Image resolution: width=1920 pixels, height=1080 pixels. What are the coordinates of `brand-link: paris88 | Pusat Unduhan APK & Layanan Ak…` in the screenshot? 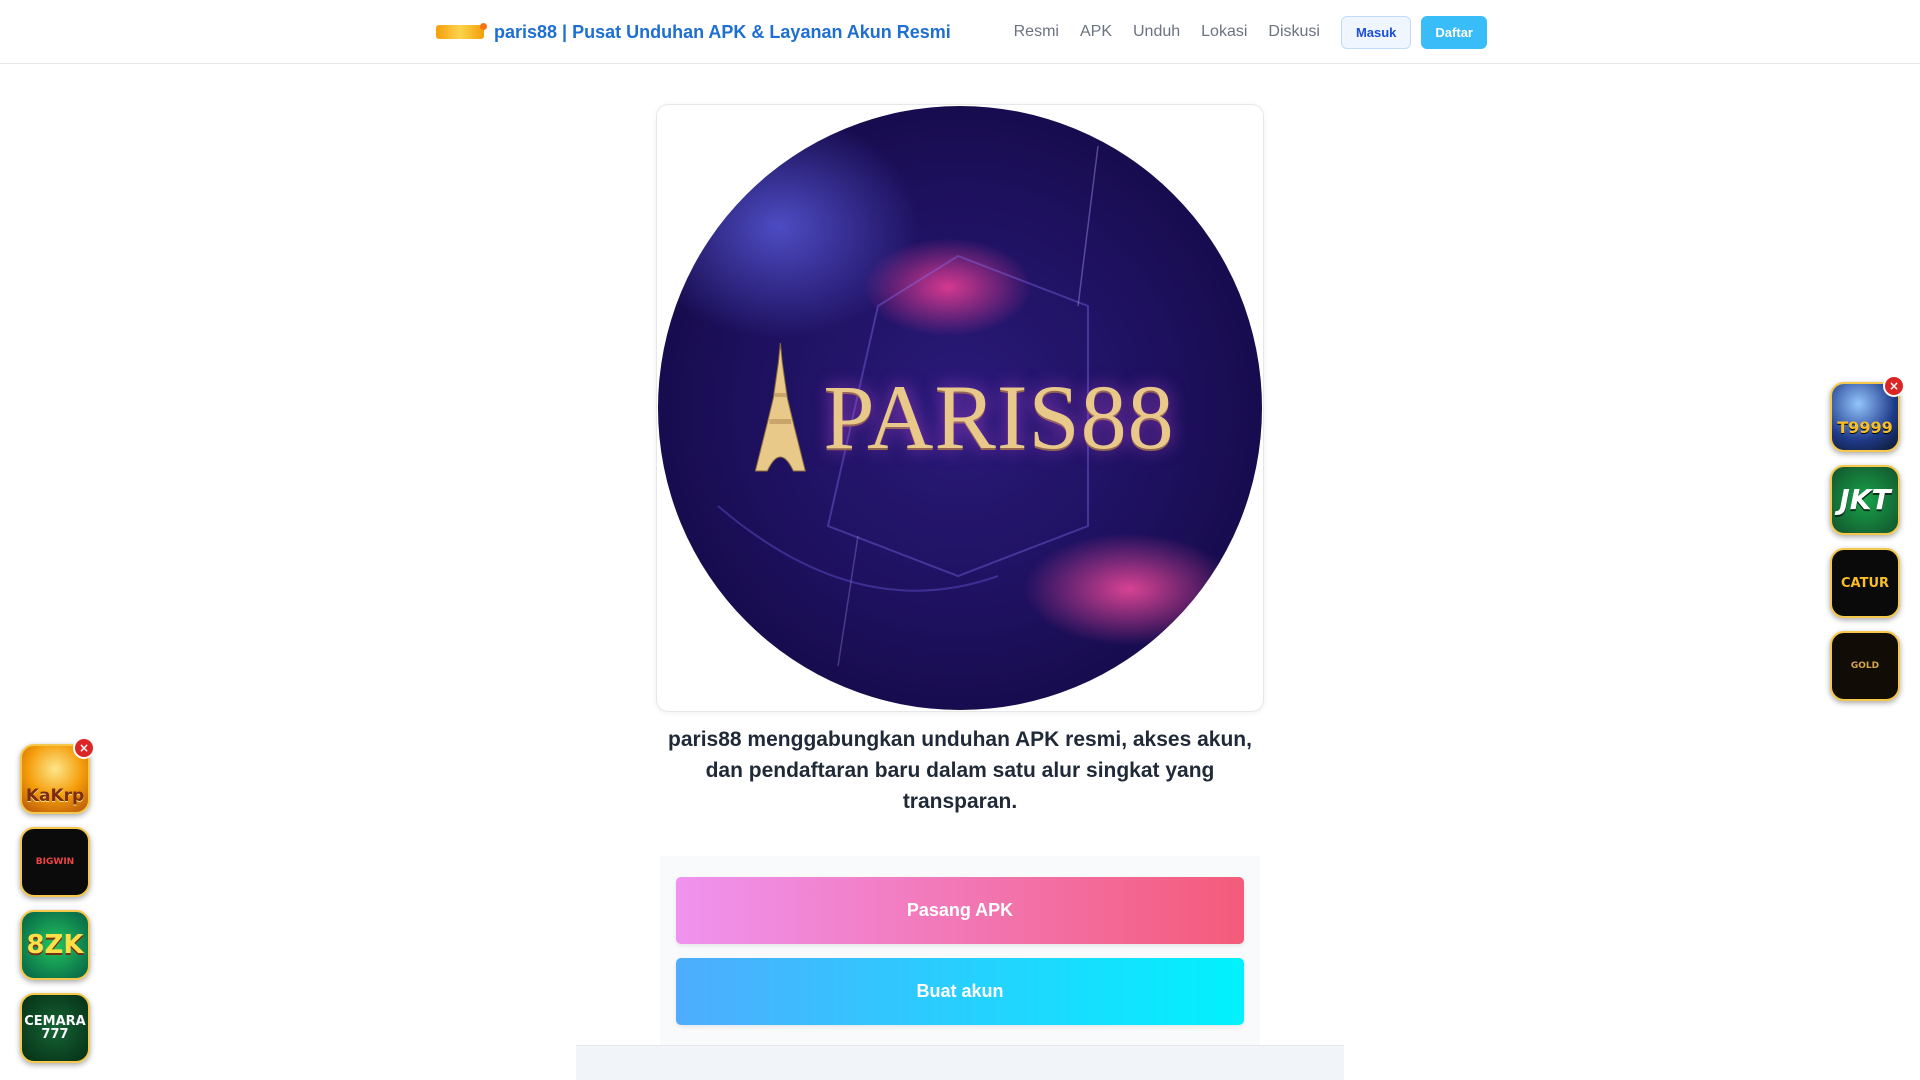 It's located at (693, 32).